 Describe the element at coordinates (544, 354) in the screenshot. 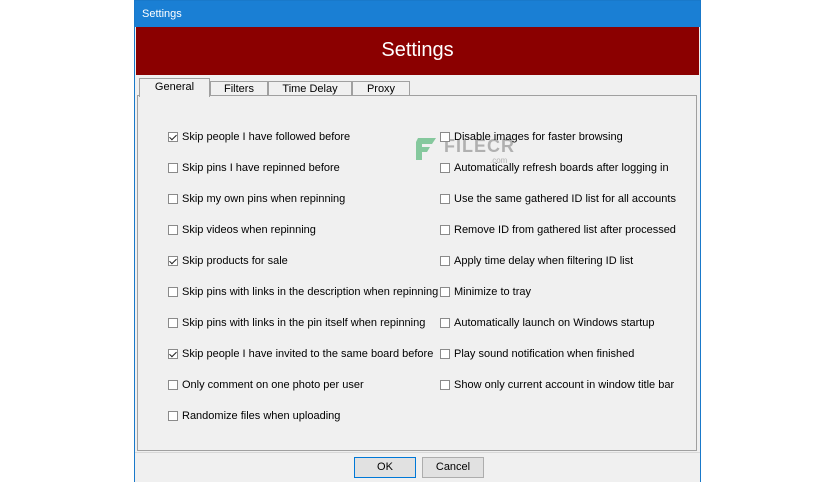

I see `option-label: Play sound notification when finished` at that location.